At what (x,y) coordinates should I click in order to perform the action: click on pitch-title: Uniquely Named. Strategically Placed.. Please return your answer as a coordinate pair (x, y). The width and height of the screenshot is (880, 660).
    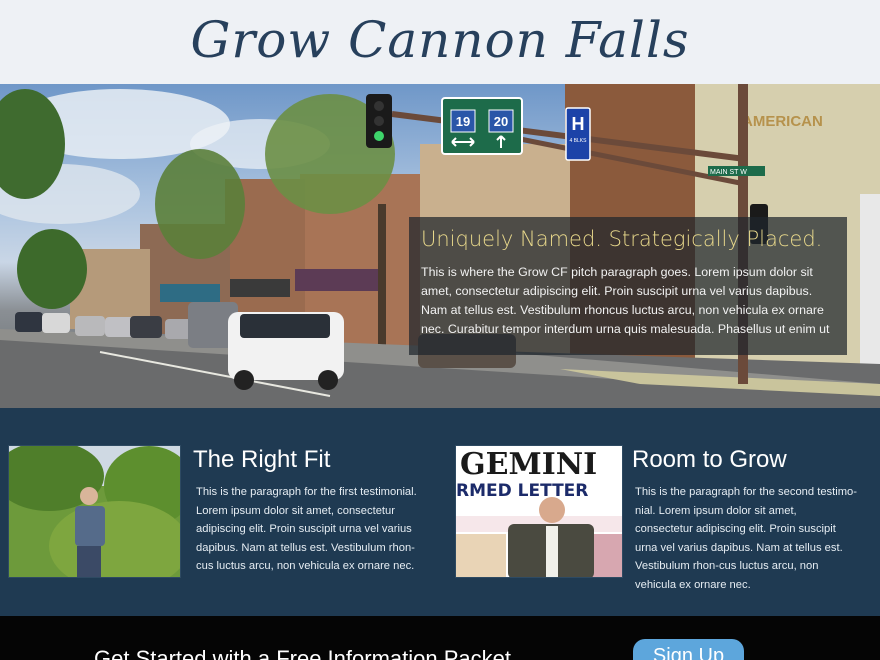
    Looking at the image, I should click on (622, 239).